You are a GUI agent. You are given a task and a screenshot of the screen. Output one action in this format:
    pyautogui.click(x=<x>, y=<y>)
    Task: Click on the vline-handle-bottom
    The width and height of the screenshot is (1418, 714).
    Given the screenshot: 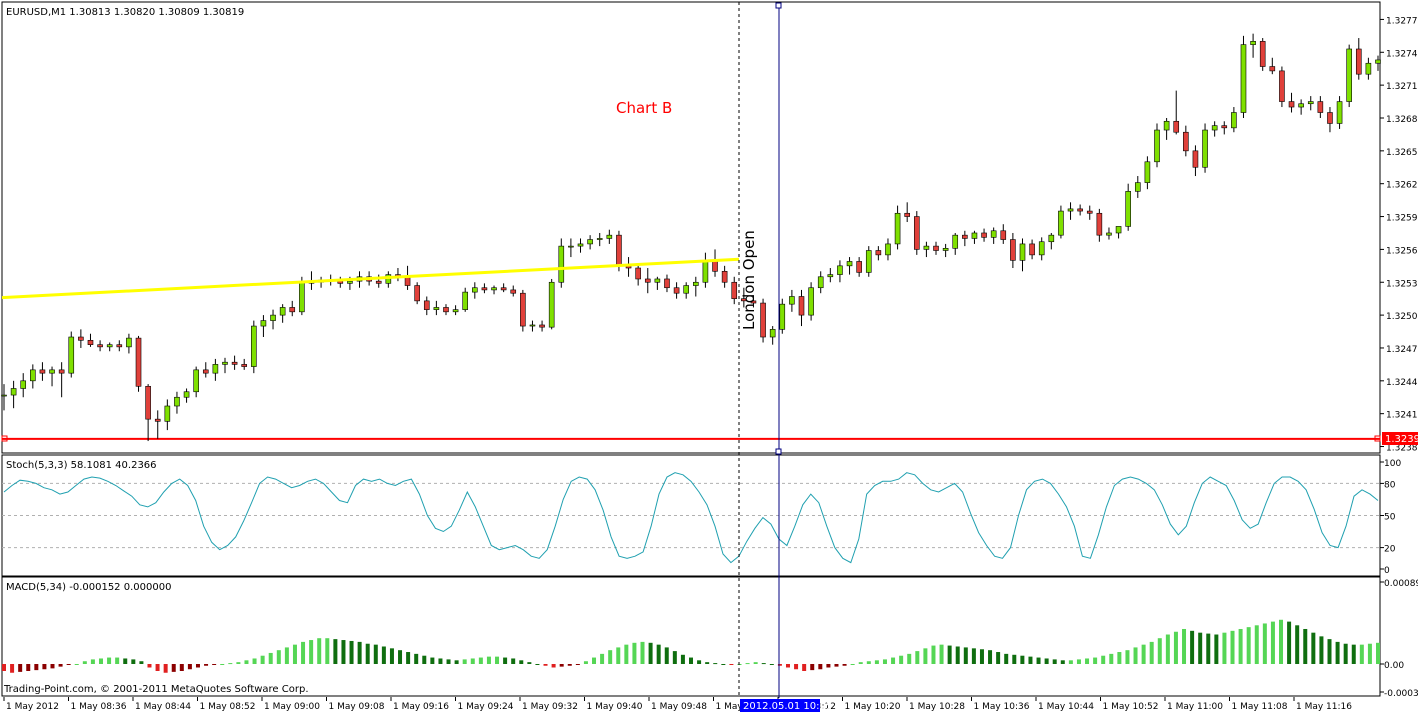 What is the action you would take?
    pyautogui.click(x=778, y=451)
    